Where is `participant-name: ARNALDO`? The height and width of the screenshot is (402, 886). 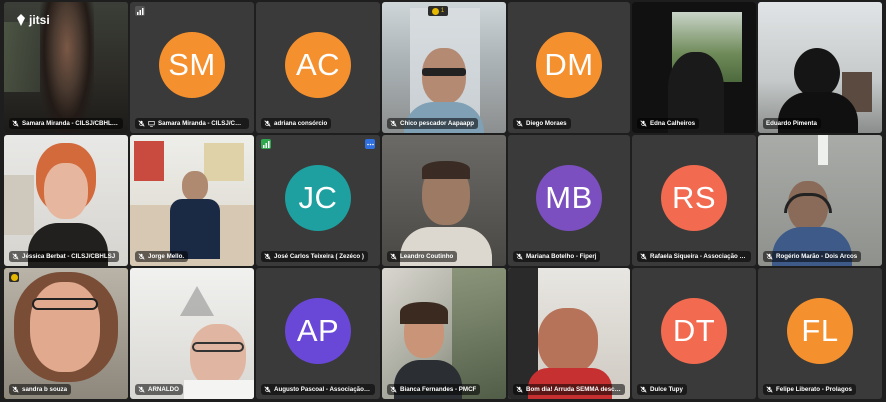
participant-name: ARNALDO is located at coordinates (163, 389).